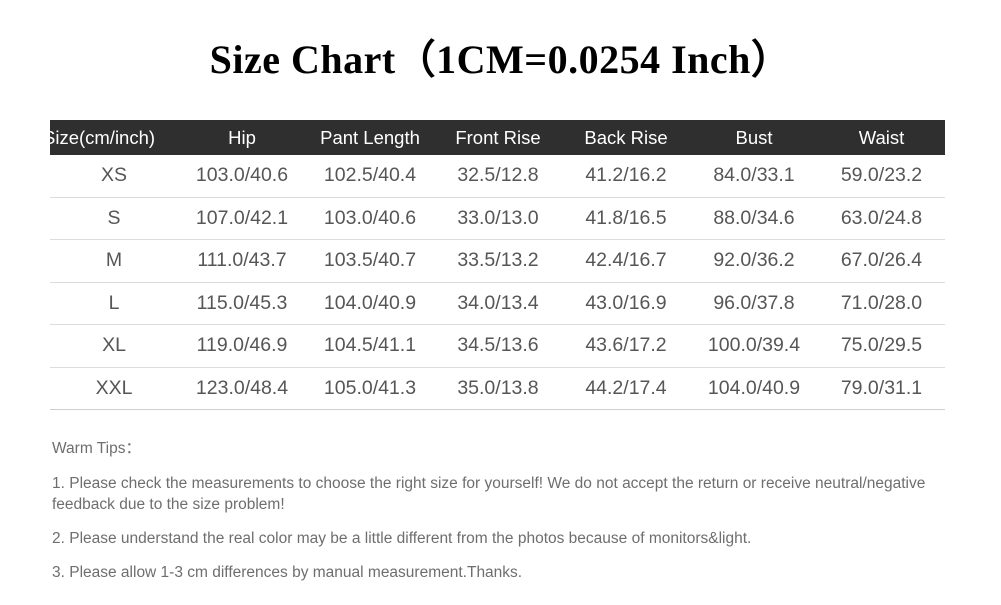 The width and height of the screenshot is (1001, 605). What do you see at coordinates (114, 261) in the screenshot?
I see `cell-size: M` at bounding box center [114, 261].